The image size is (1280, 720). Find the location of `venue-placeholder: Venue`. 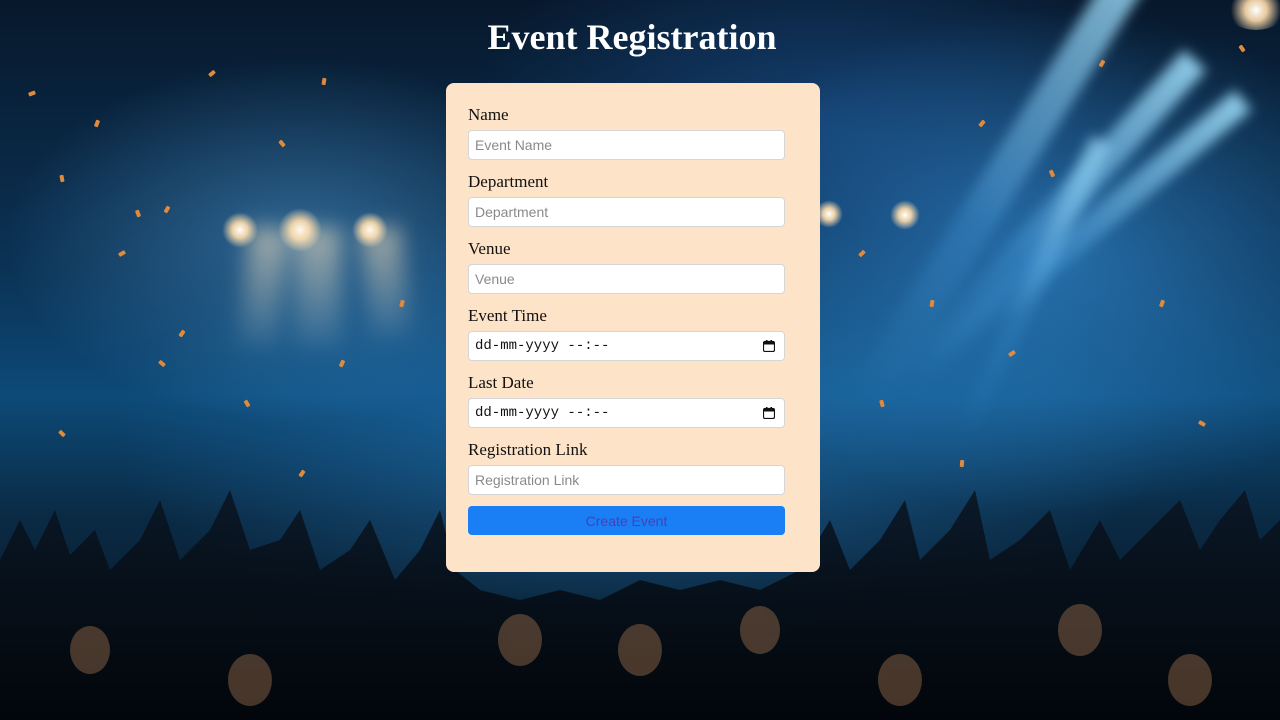

venue-placeholder: Venue is located at coordinates (495, 279).